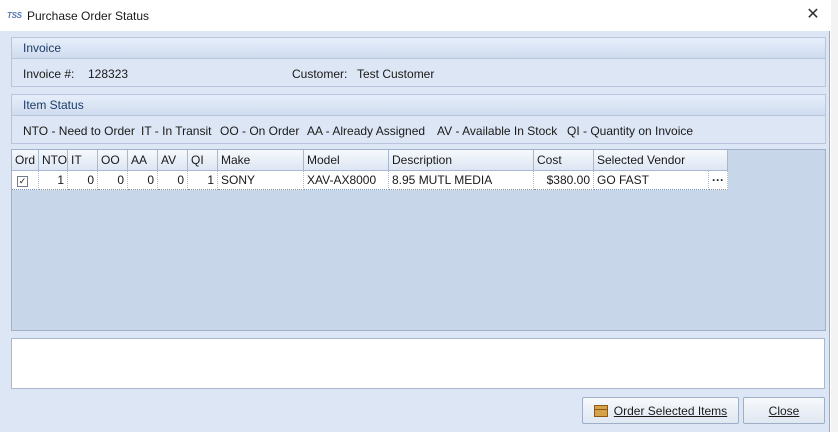 Image resolution: width=838 pixels, height=432 pixels. What do you see at coordinates (346, 180) in the screenshot?
I see `cell-model: XAV-AX8000` at bounding box center [346, 180].